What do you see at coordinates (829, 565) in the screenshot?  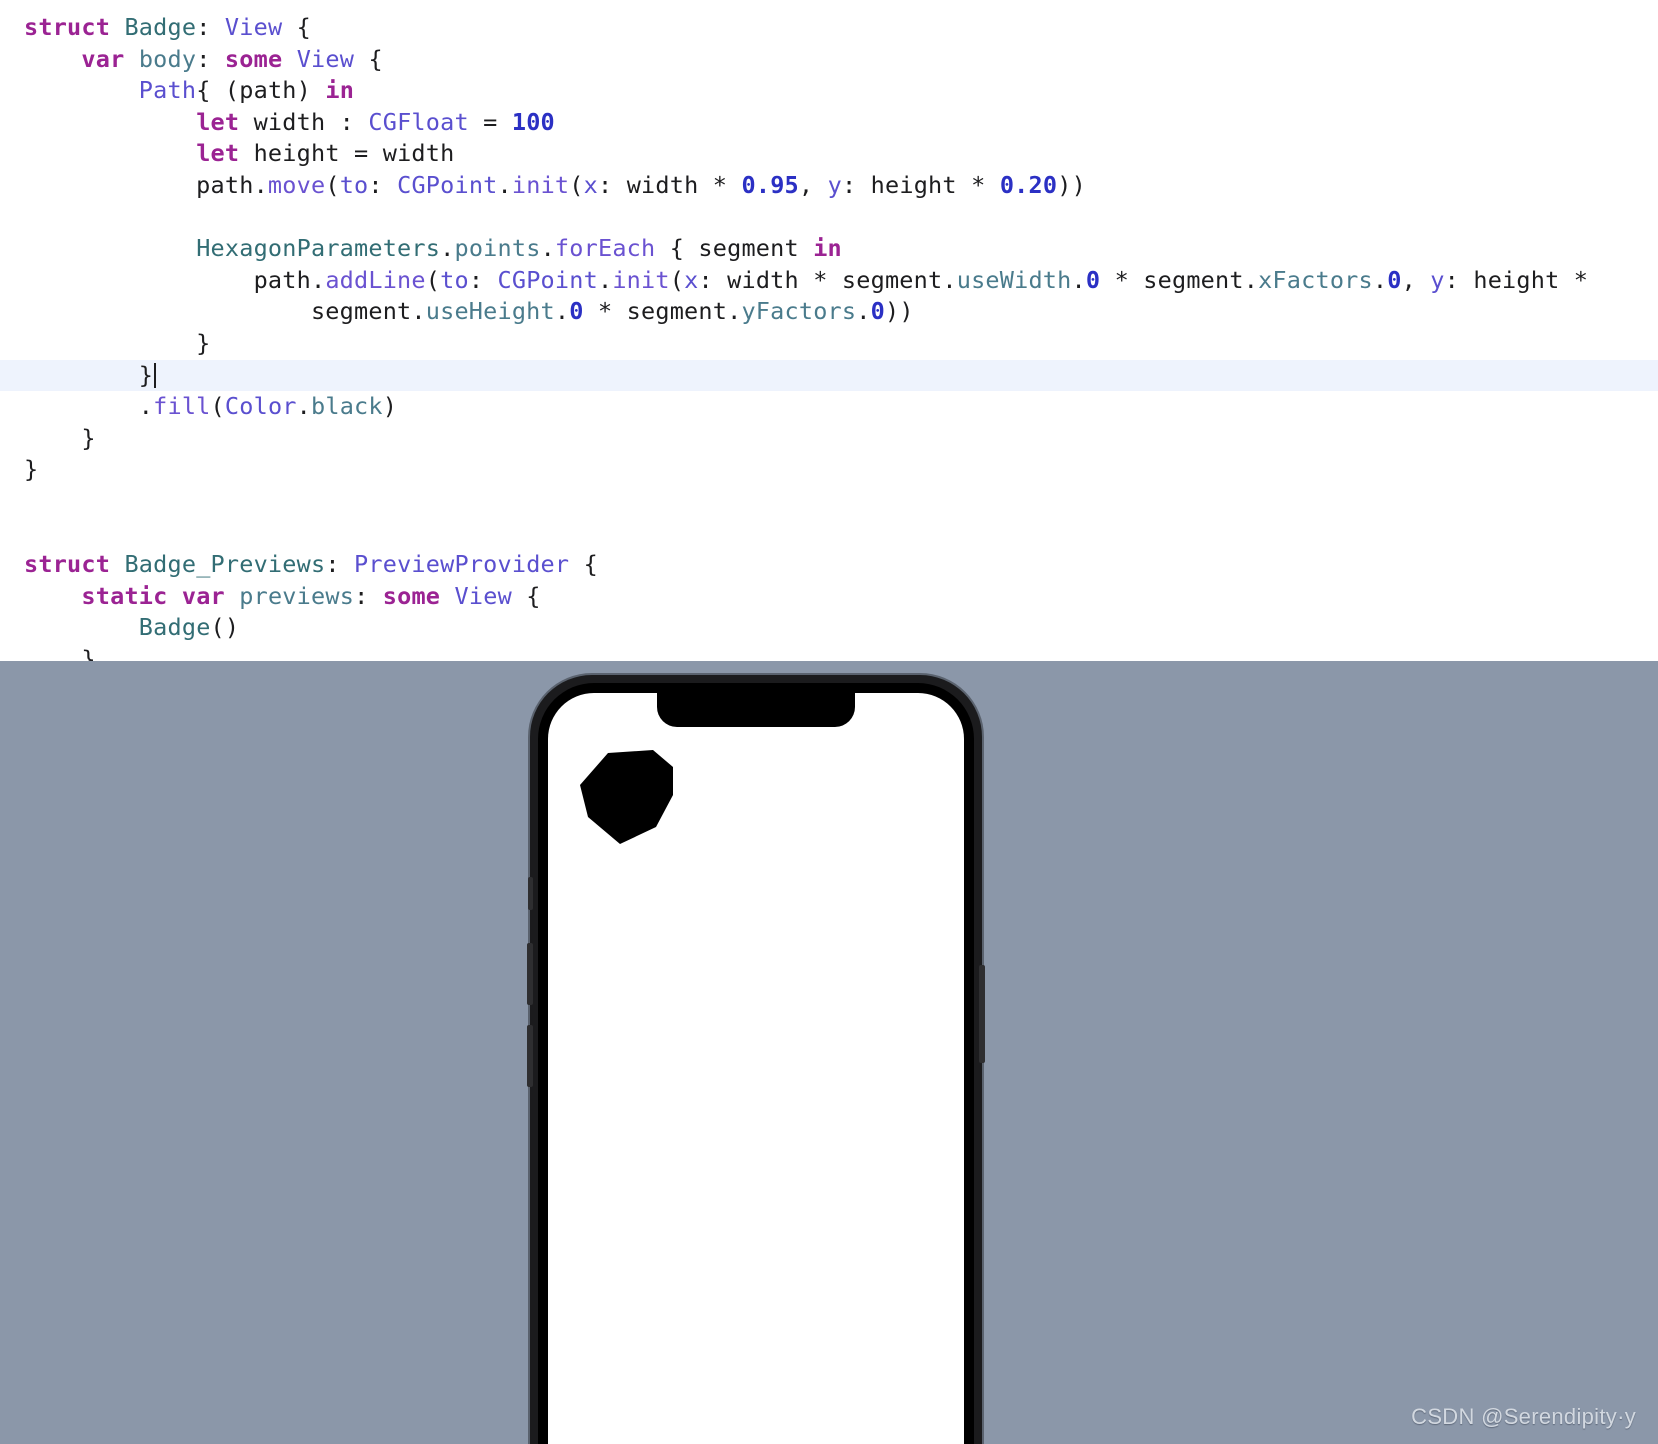 I see `code-line: struct Badge_Previews: PreviewProvider {` at bounding box center [829, 565].